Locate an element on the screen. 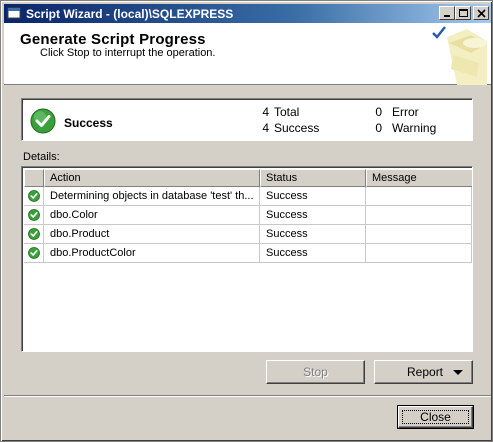  success-count: 4 is located at coordinates (265, 128).